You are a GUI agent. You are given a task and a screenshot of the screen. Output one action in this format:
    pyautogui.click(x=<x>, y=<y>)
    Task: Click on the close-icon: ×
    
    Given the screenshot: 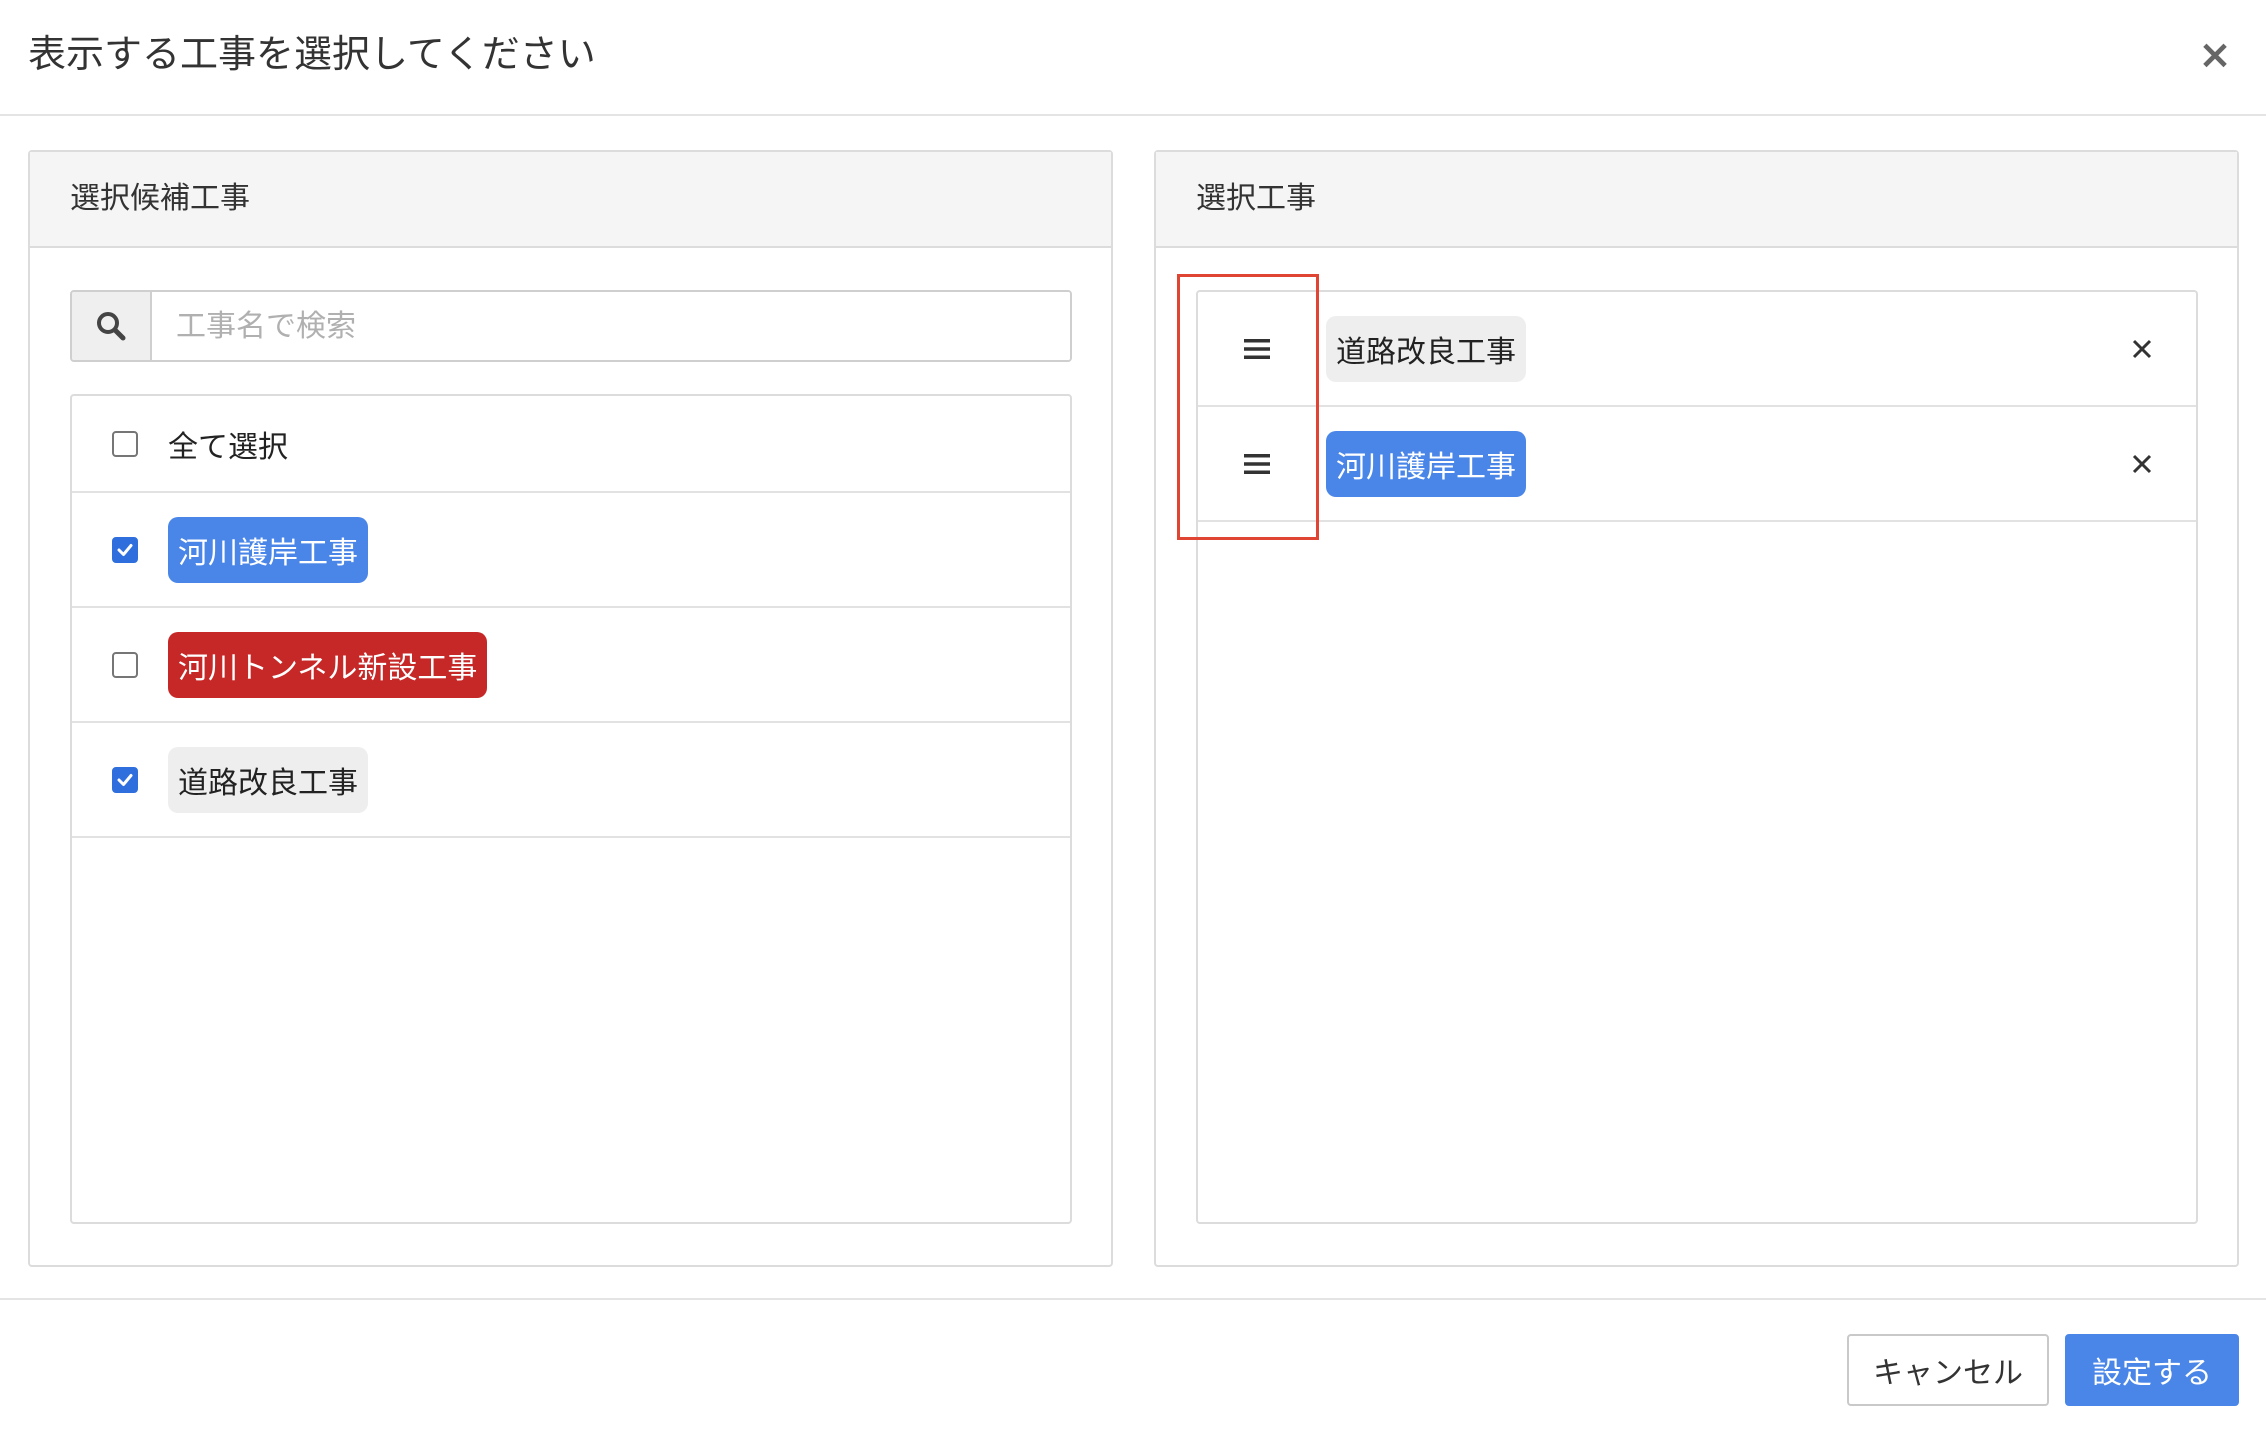 What is the action you would take?
    pyautogui.click(x=2215, y=55)
    